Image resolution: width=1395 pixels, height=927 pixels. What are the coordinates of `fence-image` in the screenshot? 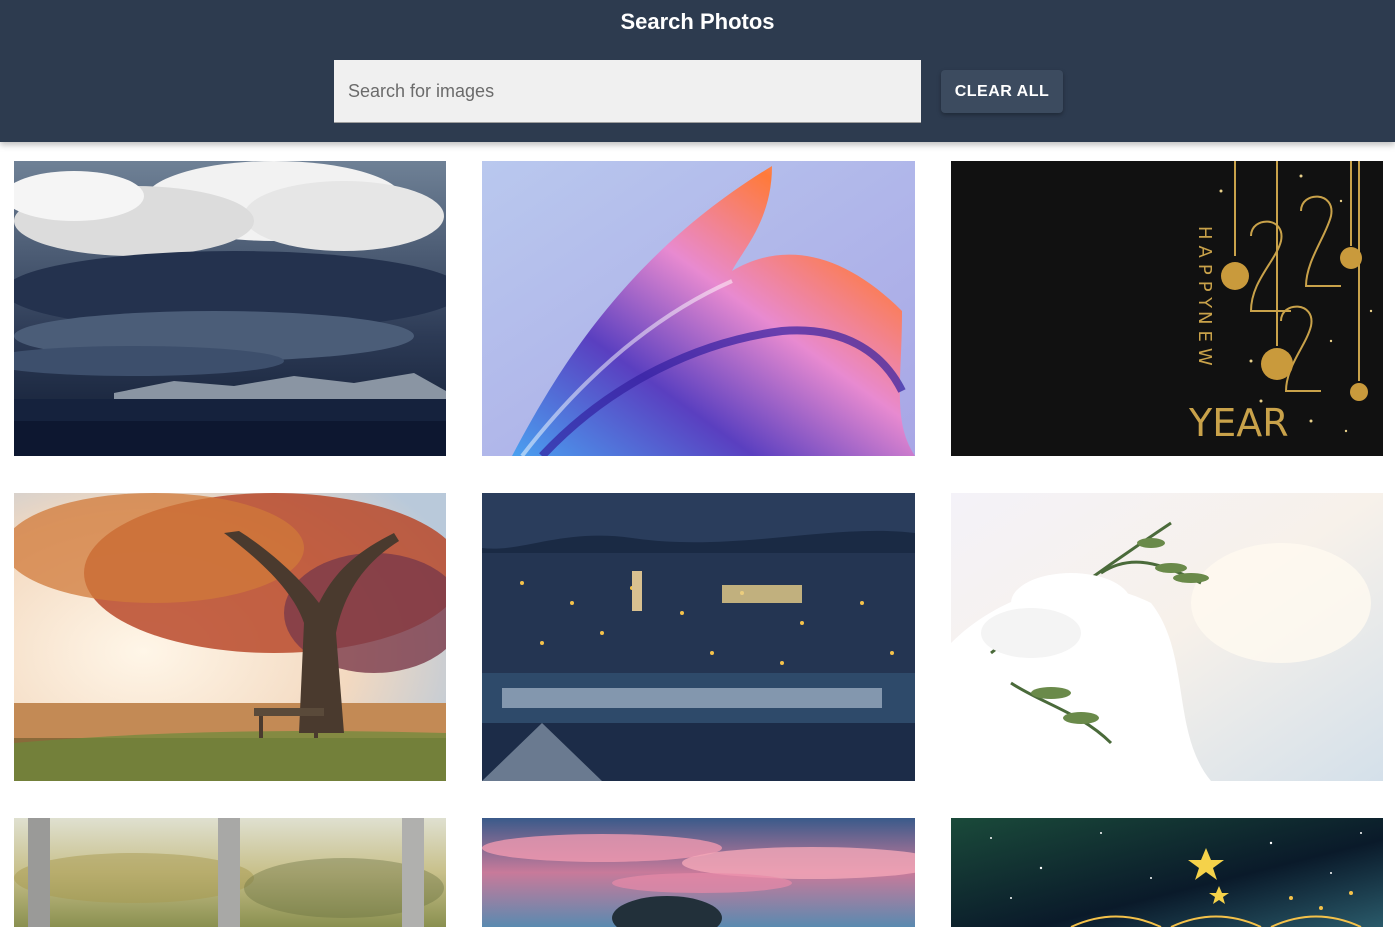 It's located at (230, 872).